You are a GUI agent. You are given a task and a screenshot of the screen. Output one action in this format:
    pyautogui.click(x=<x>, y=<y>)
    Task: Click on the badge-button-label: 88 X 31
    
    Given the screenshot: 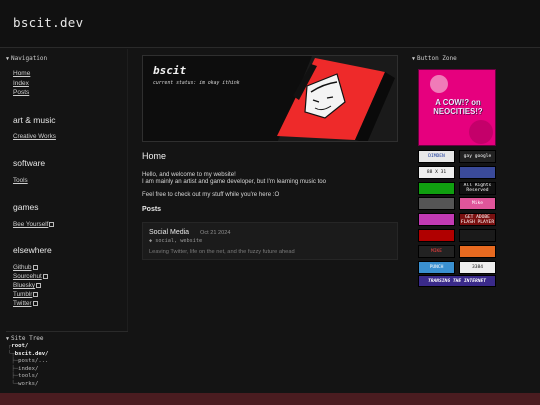 What is the action you would take?
    pyautogui.click(x=436, y=172)
    